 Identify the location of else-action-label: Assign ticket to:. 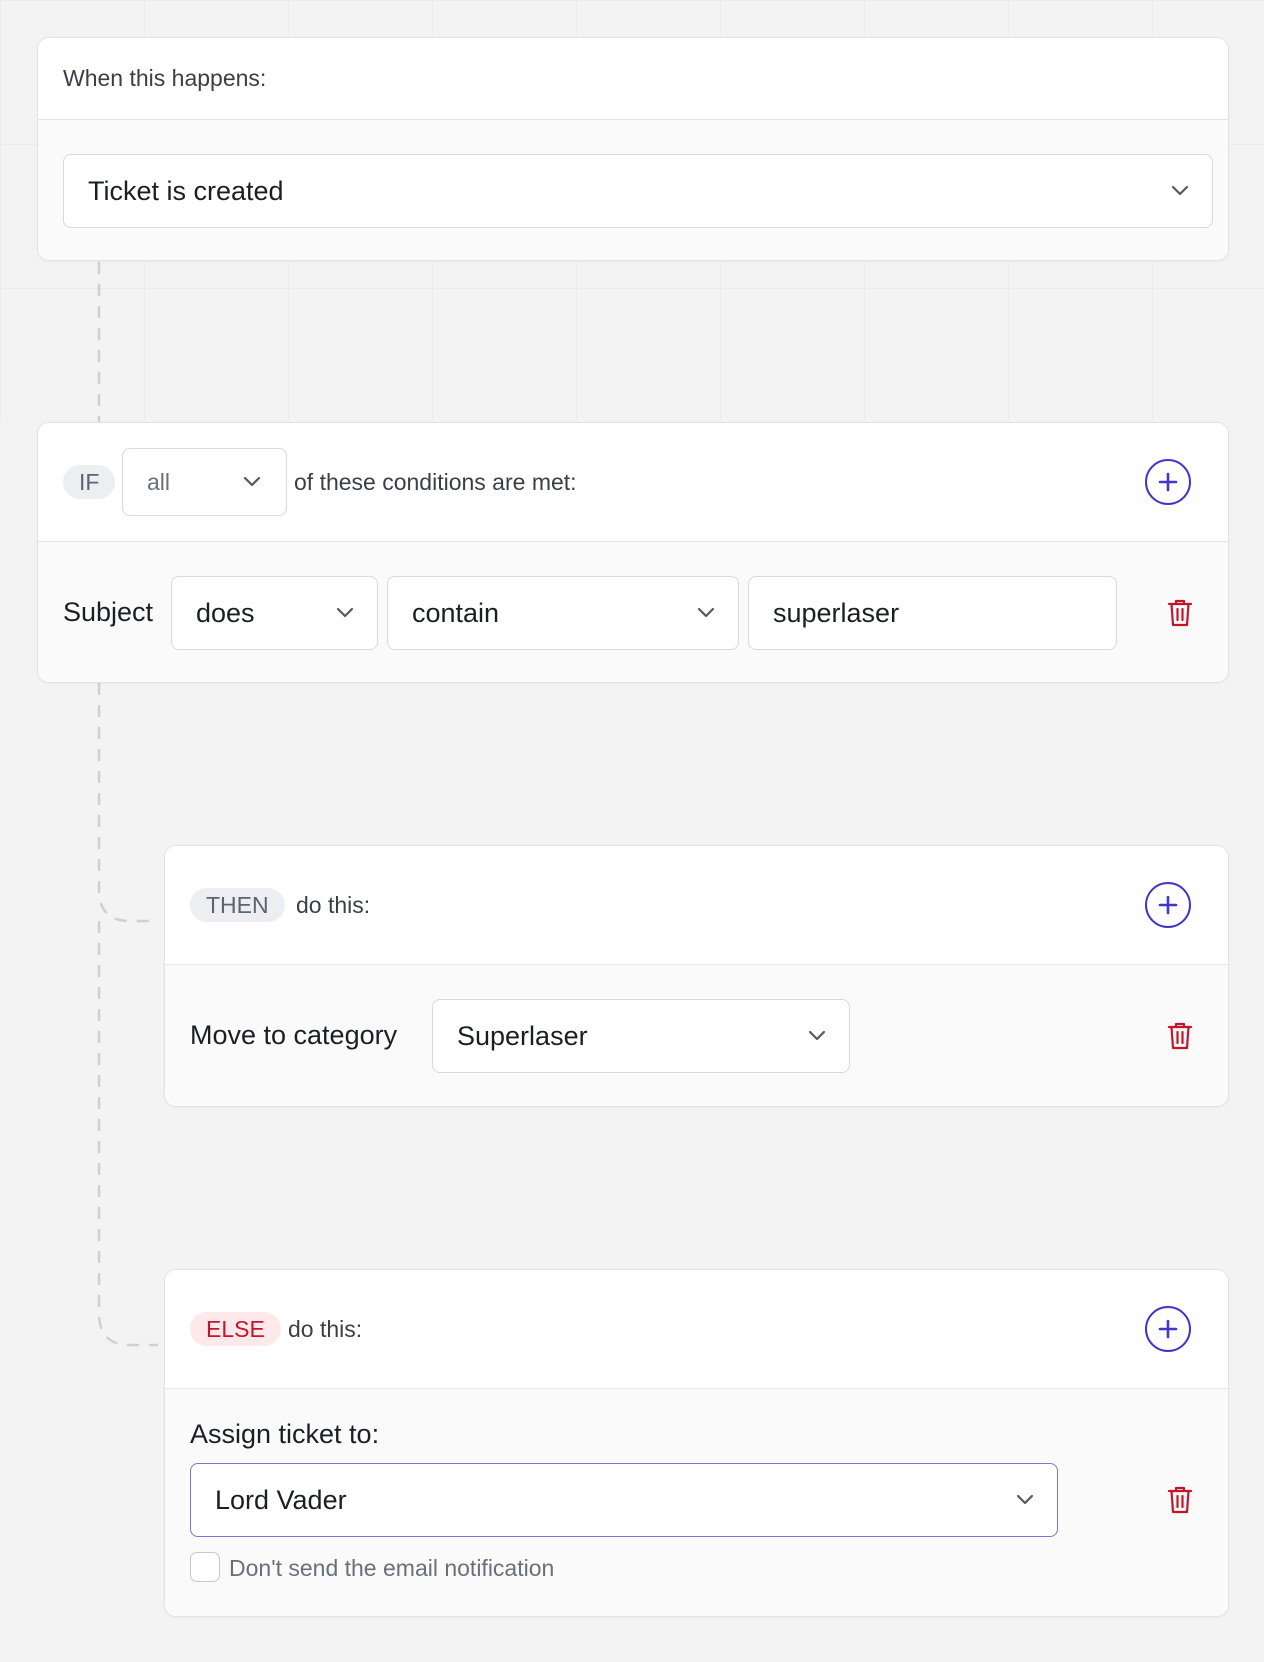
(285, 1434).